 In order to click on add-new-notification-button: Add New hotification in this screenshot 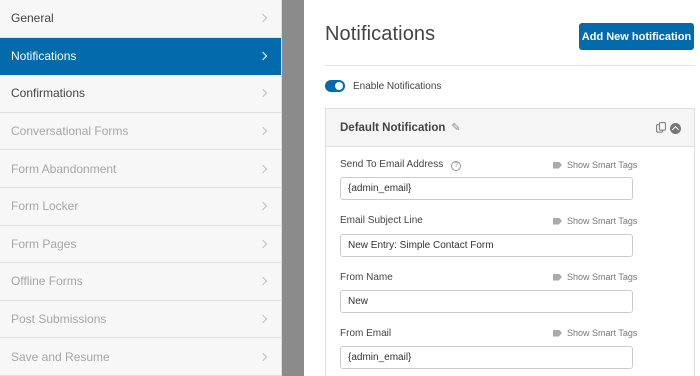, I will do `click(636, 36)`.